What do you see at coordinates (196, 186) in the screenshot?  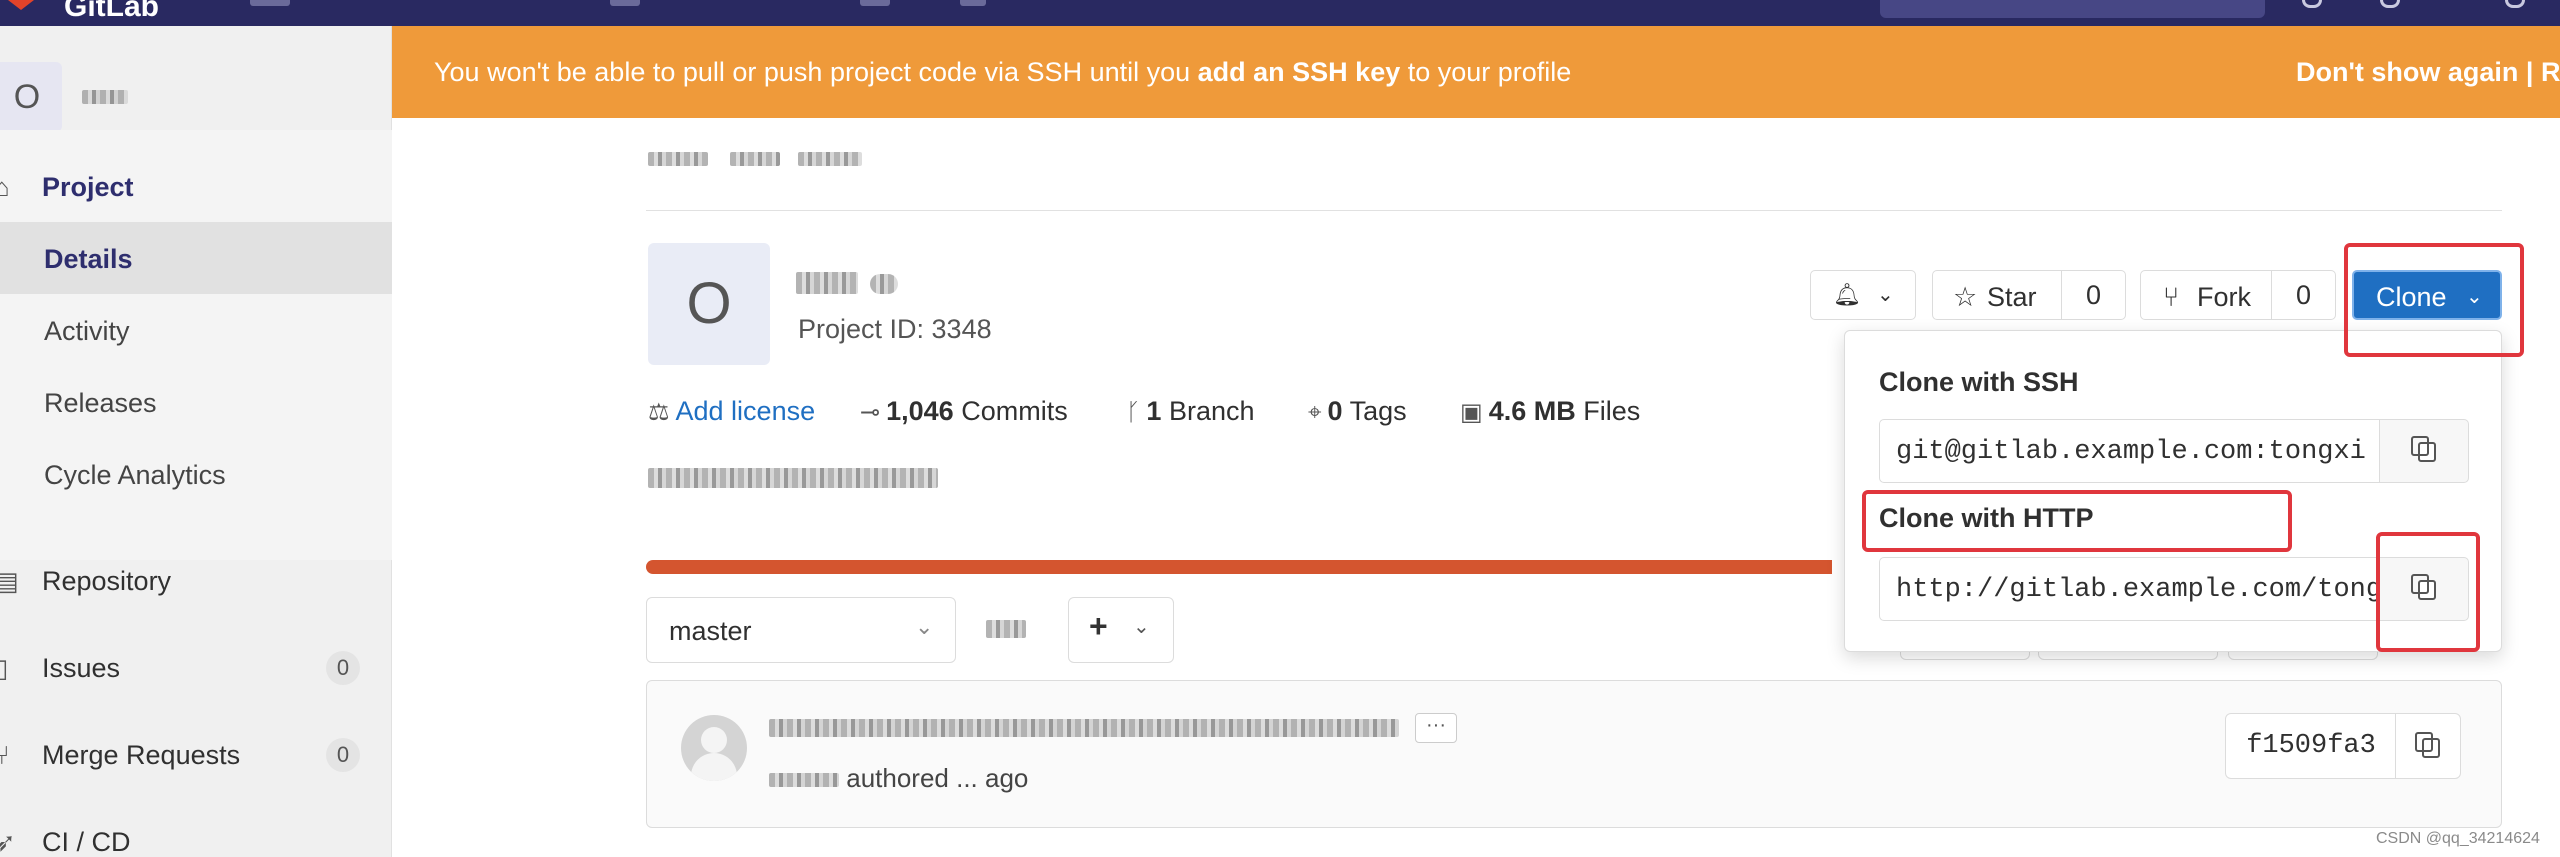 I see `sidebar-item-project: ⌂ Project` at bounding box center [196, 186].